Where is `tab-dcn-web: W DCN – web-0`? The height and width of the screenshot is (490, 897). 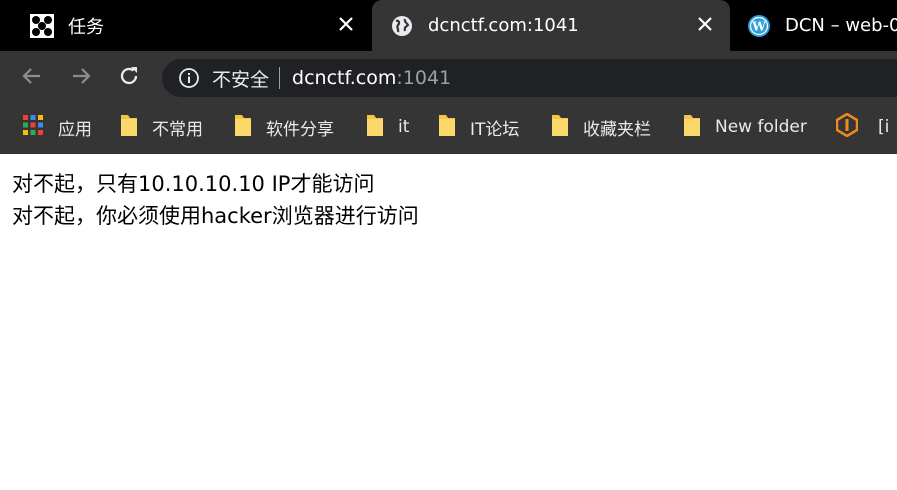
tab-dcn-web: W DCN – web-0 is located at coordinates (814, 25).